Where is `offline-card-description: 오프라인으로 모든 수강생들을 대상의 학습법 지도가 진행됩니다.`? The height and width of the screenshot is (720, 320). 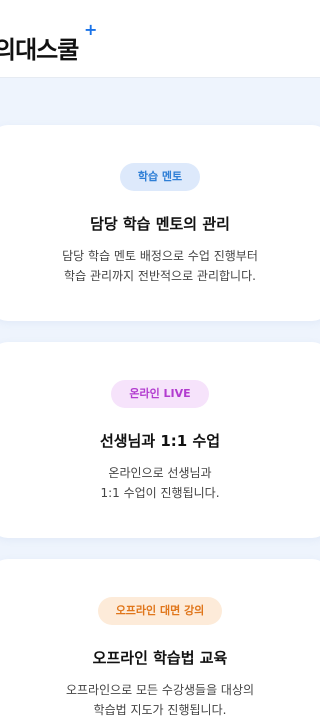 offline-card-description: 오프라인으로 모든 수강생들을 대상의 학습법 지도가 진행됩니다. is located at coordinates (160, 700).